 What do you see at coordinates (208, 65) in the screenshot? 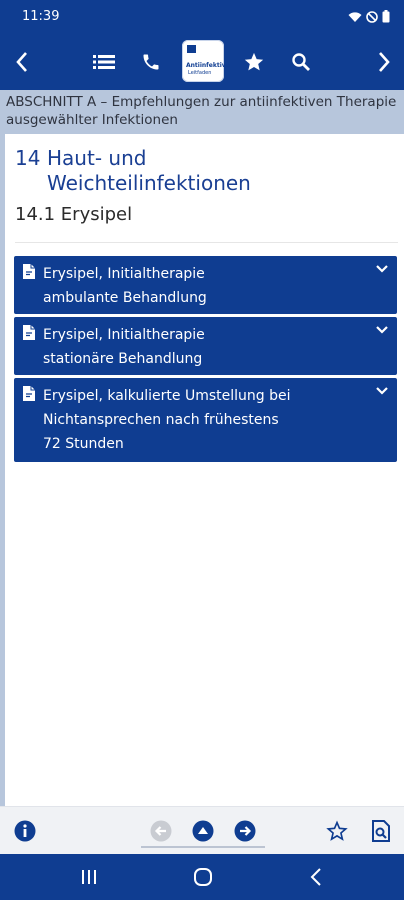
I see `logo-title: Antiinfektiva` at bounding box center [208, 65].